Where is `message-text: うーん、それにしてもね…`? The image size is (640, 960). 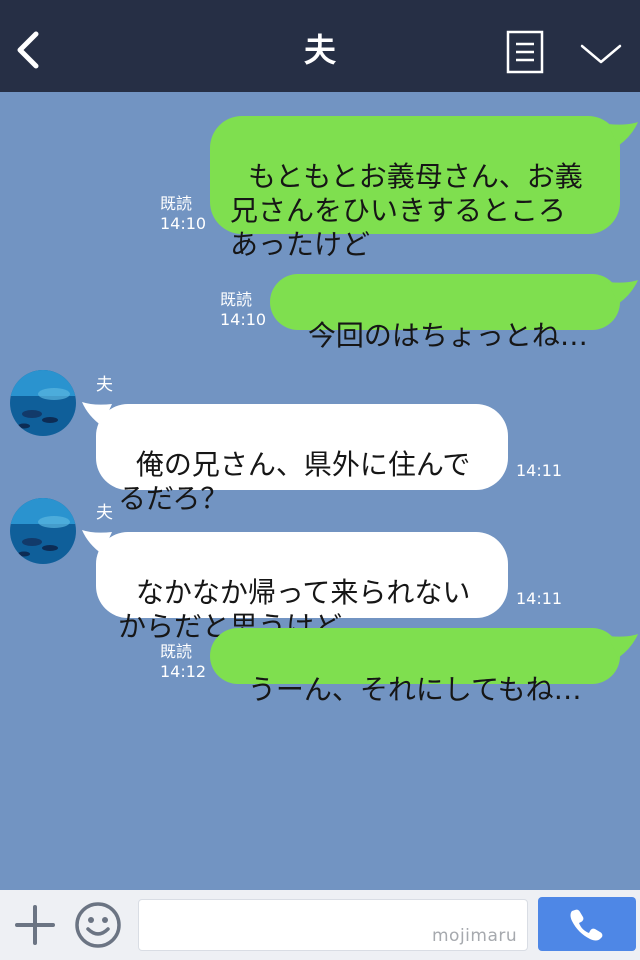
message-text: うーん、それにしてもね… is located at coordinates (414, 689).